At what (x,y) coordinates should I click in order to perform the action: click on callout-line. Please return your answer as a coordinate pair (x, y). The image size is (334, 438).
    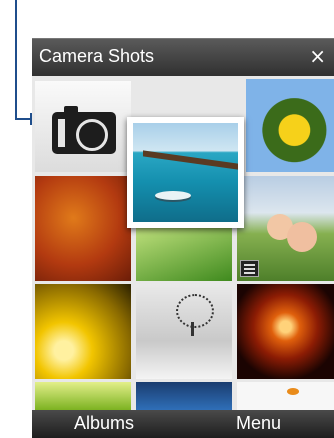
    Looking at the image, I should click on (16, 60).